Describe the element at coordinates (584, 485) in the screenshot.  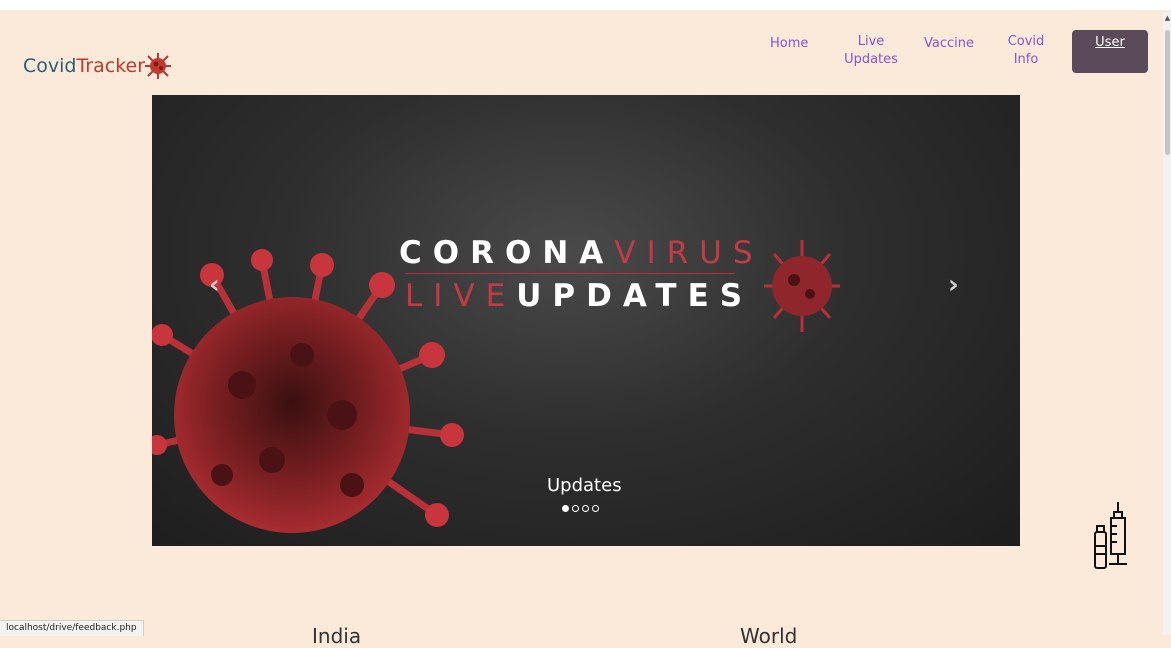
I see `slide-caption: Updates` at that location.